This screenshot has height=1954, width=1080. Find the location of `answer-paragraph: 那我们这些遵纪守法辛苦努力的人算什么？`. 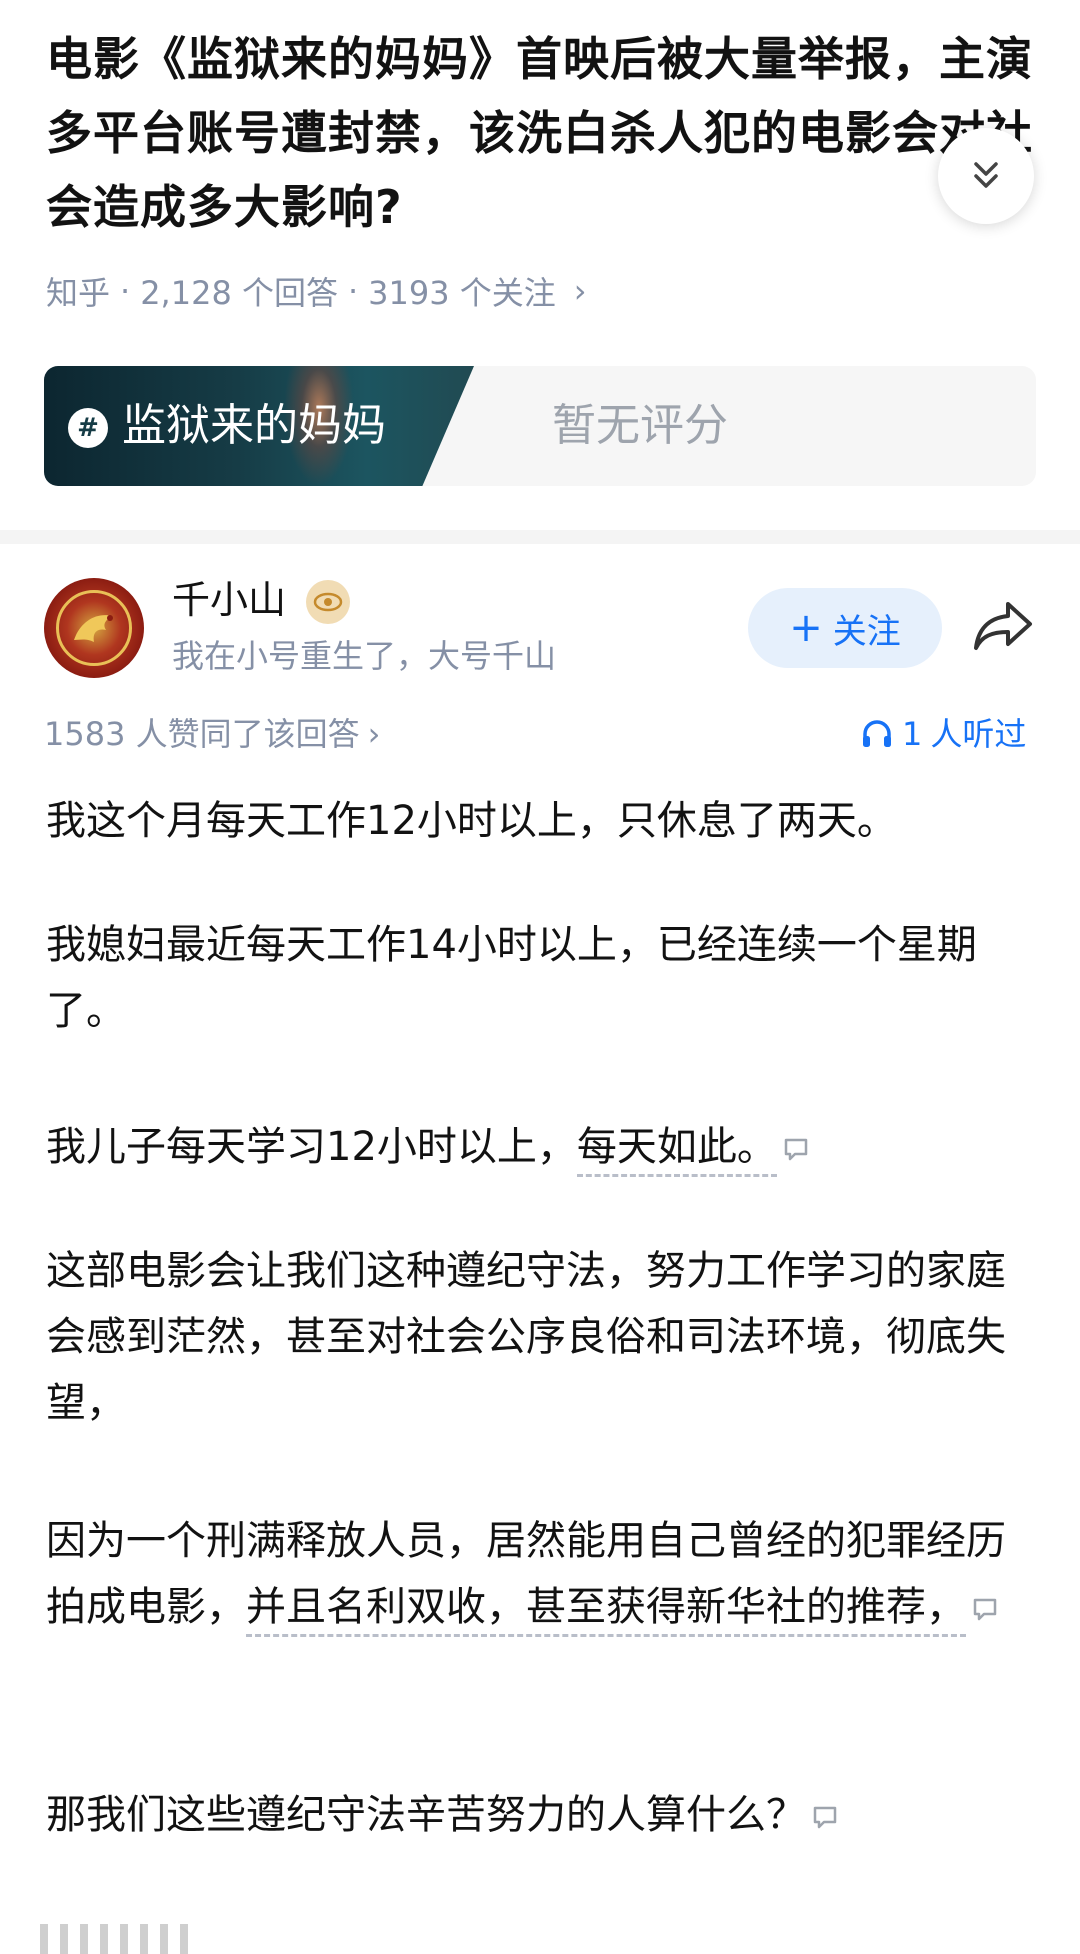

answer-paragraph: 那我们这些遵纪守法辛苦努力的人算什么？ is located at coordinates (541, 1815).